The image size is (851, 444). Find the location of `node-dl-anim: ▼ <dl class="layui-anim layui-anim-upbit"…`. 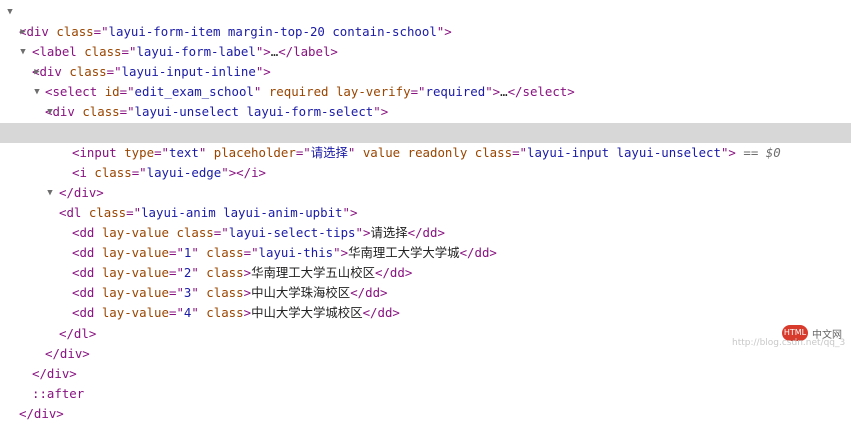

node-dl-anim: ▼ <dl class="layui-anim layui-anim-upbit"… is located at coordinates (425, 201).